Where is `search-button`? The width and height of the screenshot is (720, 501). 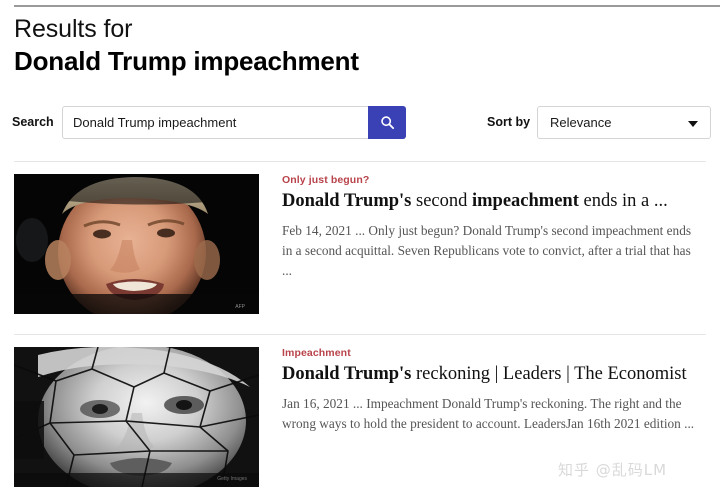 search-button is located at coordinates (387, 122).